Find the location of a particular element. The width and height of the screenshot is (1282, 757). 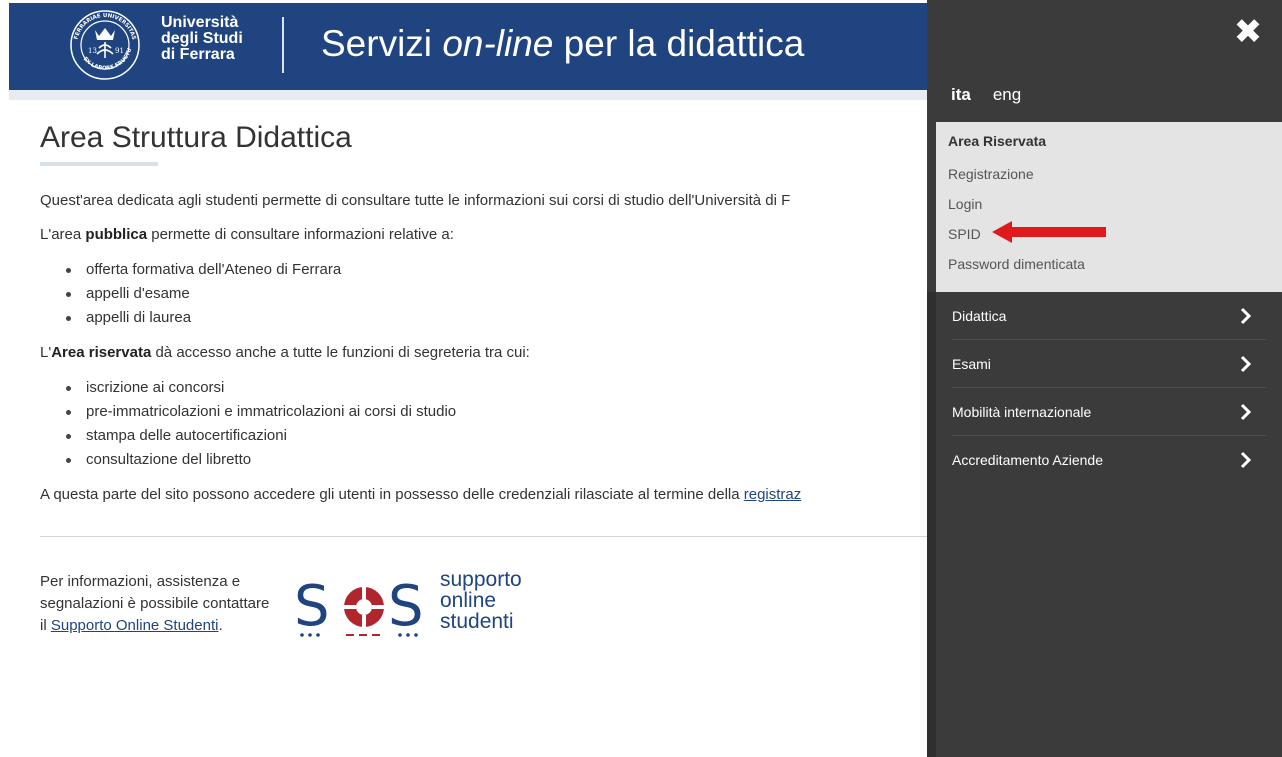

panel-left-edge is located at coordinates (931, 524).